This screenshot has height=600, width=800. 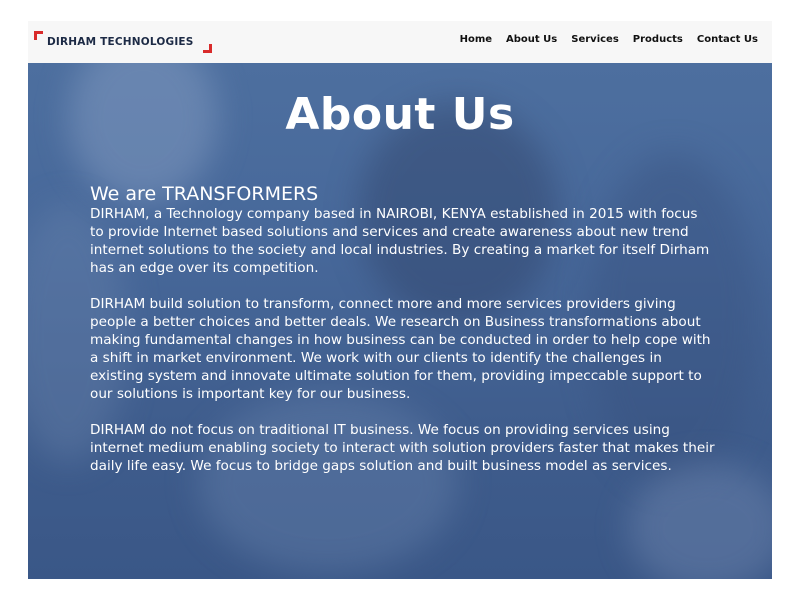 What do you see at coordinates (400, 114) in the screenshot?
I see `page-title: About Us` at bounding box center [400, 114].